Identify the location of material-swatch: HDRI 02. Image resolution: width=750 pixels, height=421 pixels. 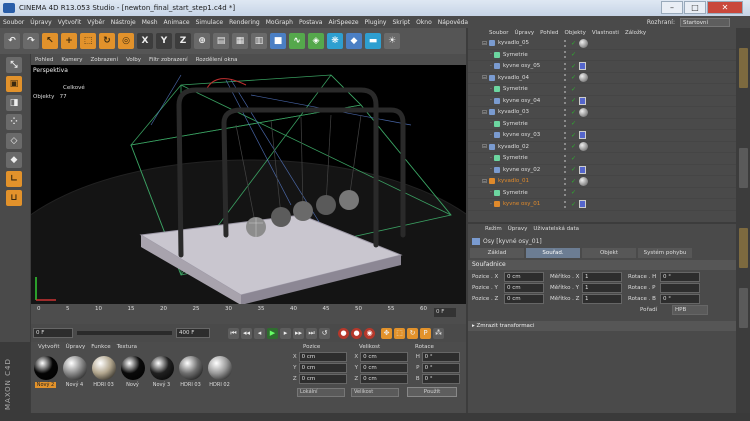
(219, 372).